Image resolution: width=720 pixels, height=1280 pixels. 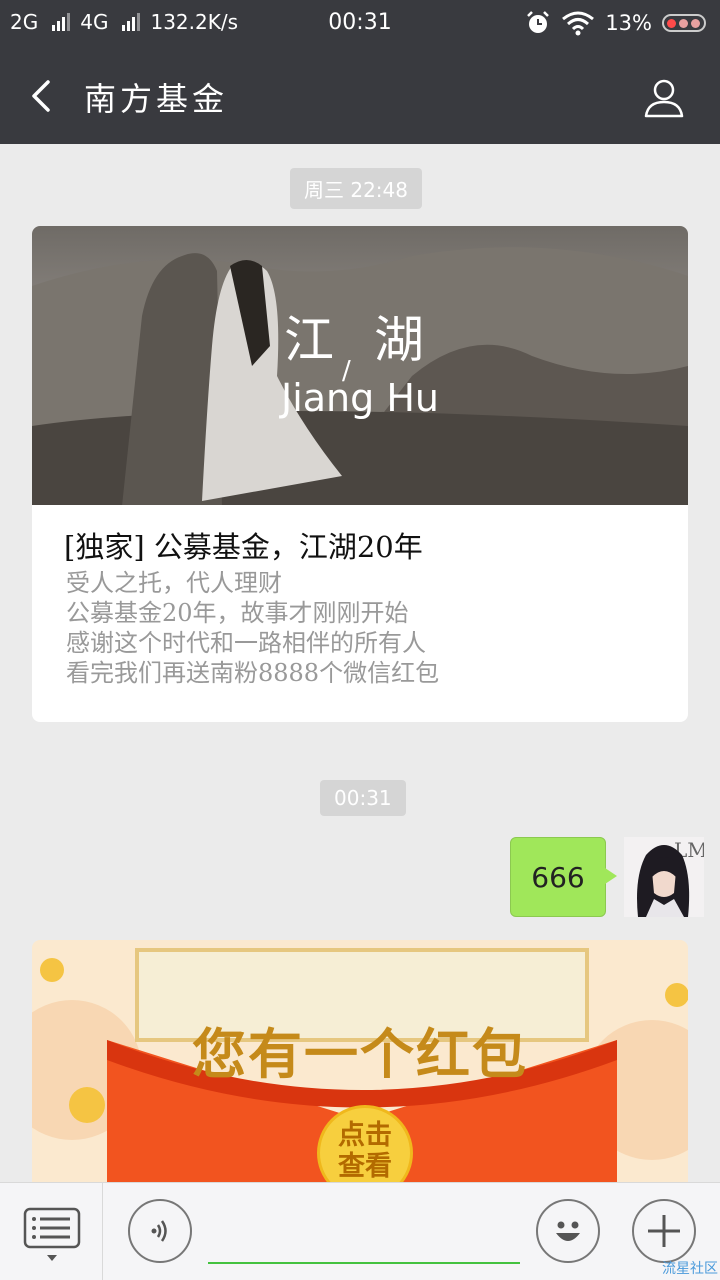 What do you see at coordinates (237, 613) in the screenshot?
I see `article-line: 公募基金20年，故事才刚刚开始` at bounding box center [237, 613].